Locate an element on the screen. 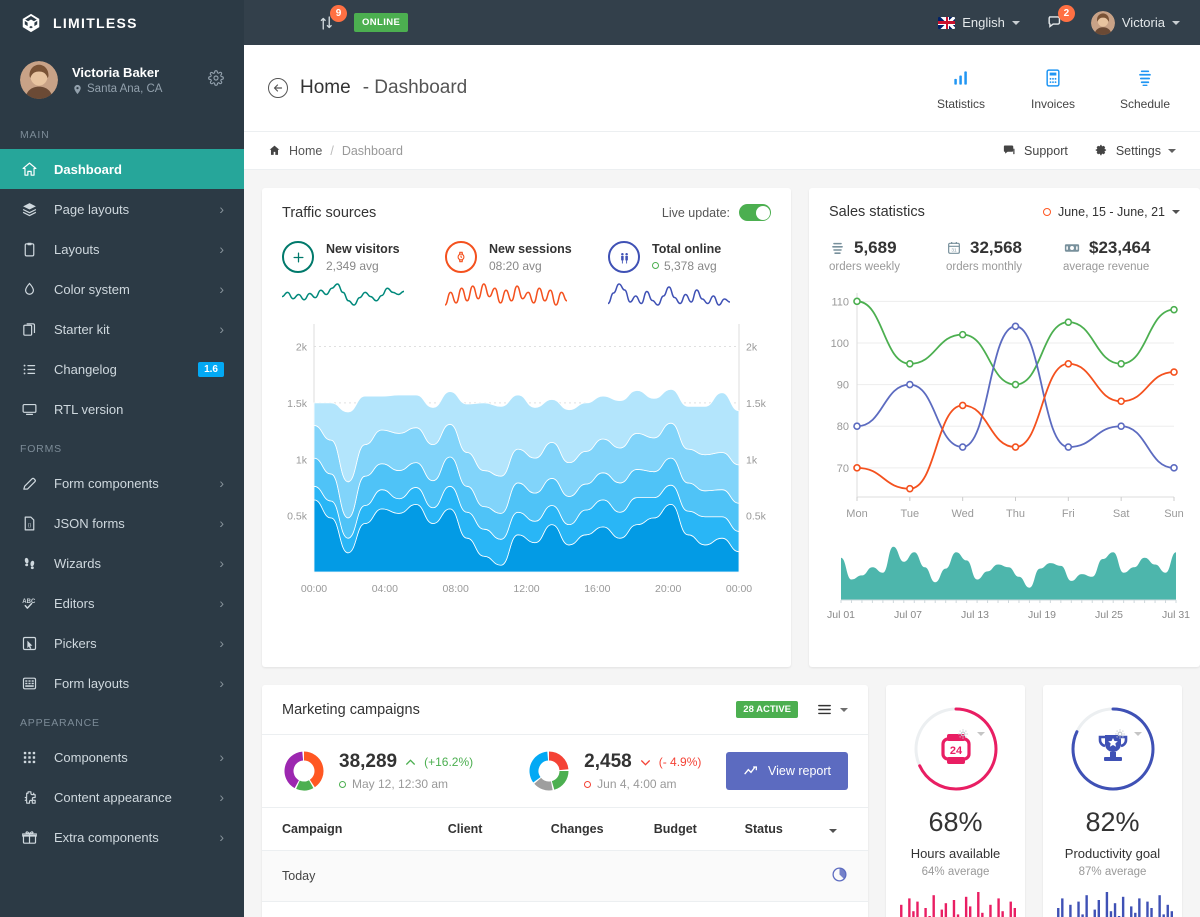  breadcrumb-home: Home is located at coordinates (305, 151).